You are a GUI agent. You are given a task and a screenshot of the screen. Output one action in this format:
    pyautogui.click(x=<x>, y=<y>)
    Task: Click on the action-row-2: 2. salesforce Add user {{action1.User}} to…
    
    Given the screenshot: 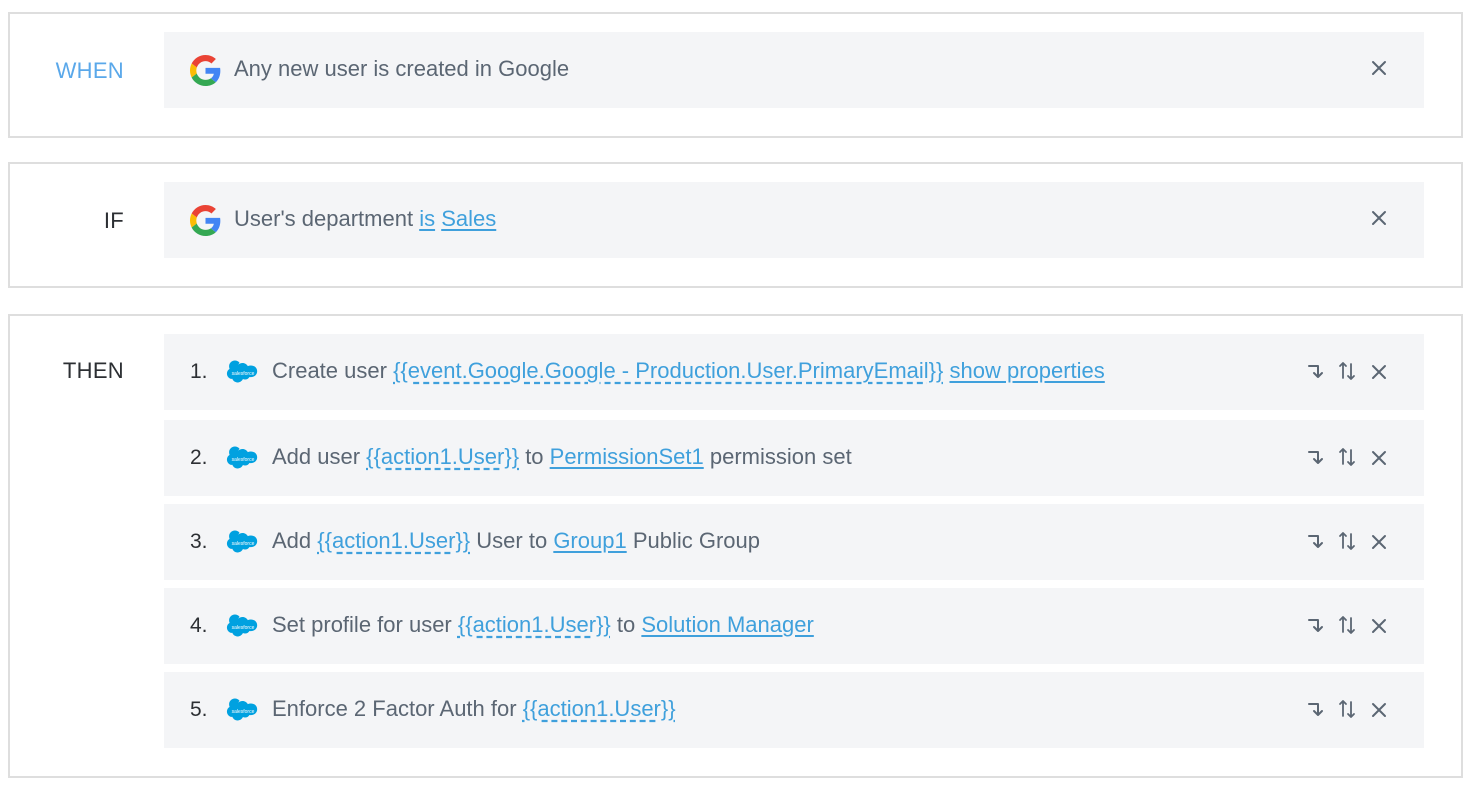 What is the action you would take?
    pyautogui.click(x=794, y=458)
    